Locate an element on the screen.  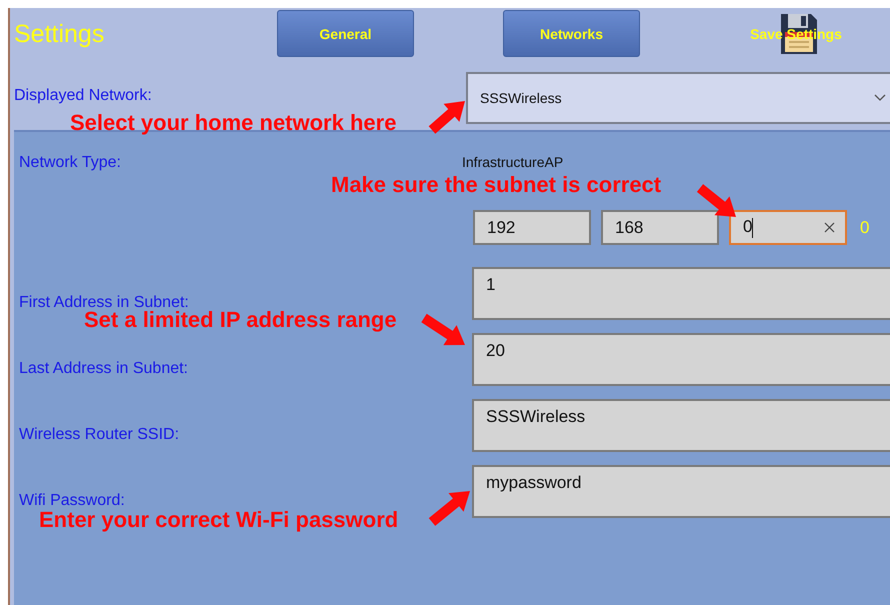
field-label: Wireless Router SSID: is located at coordinates (99, 434).